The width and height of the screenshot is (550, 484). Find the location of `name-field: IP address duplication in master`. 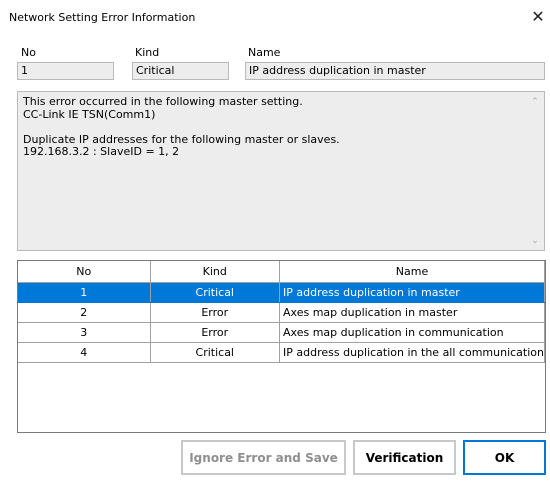

name-field: IP address duplication in master is located at coordinates (395, 71).